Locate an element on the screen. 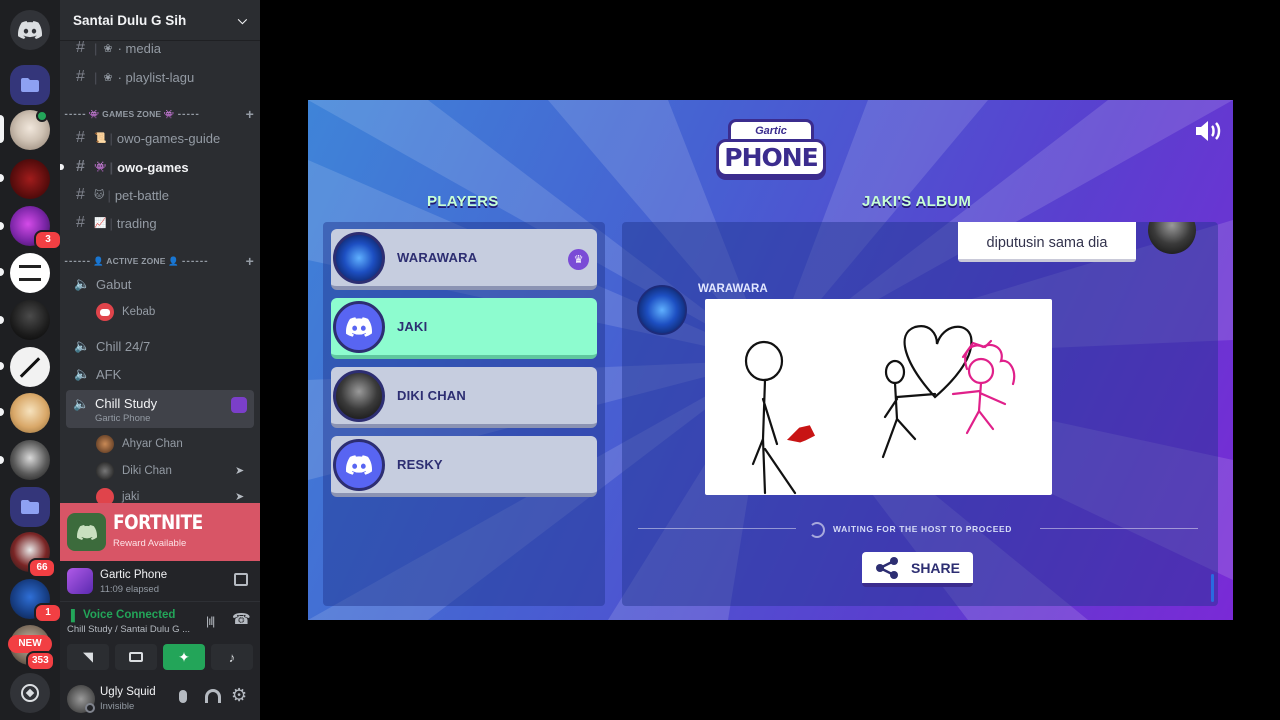 This screenshot has width=1280, height=720. screen-share-icon is located at coordinates (136, 657).